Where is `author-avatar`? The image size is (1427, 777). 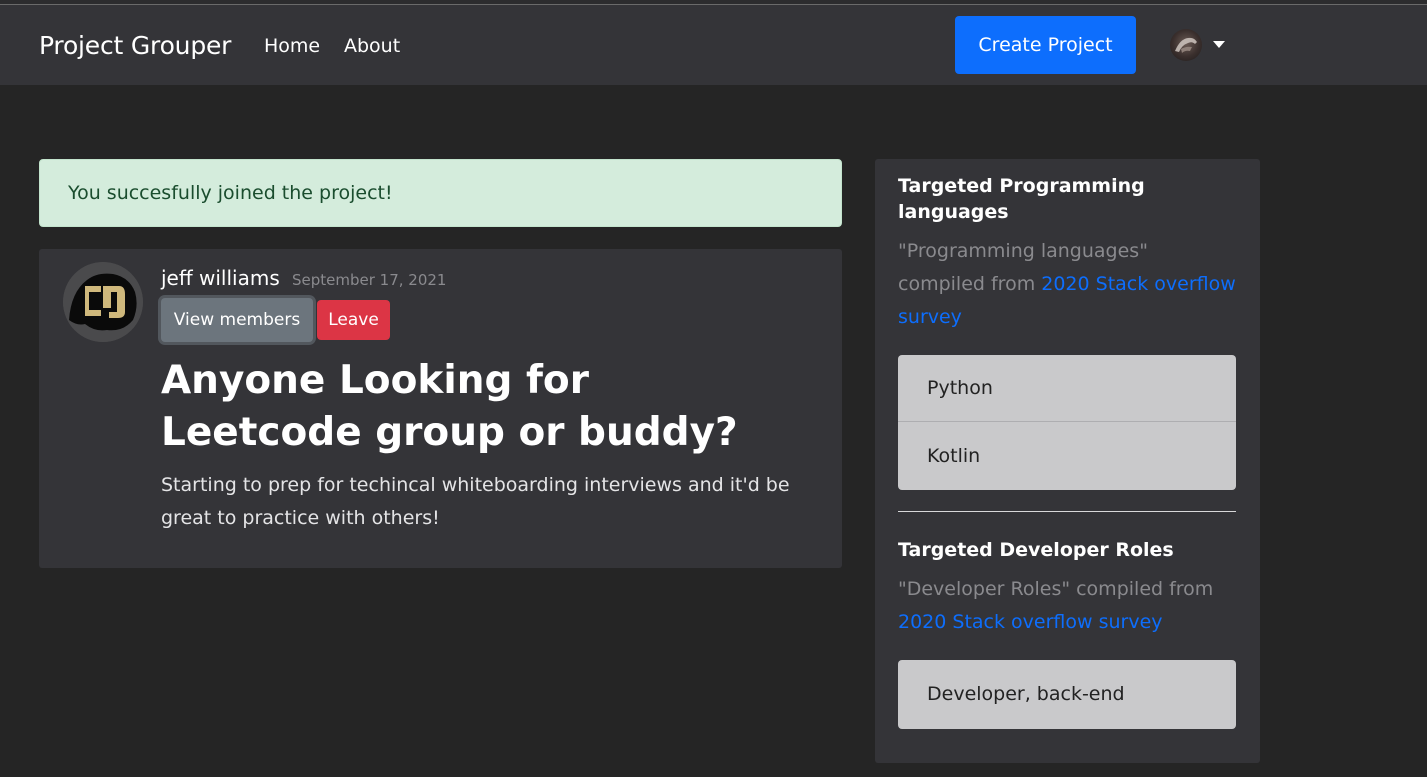 author-avatar is located at coordinates (103, 302).